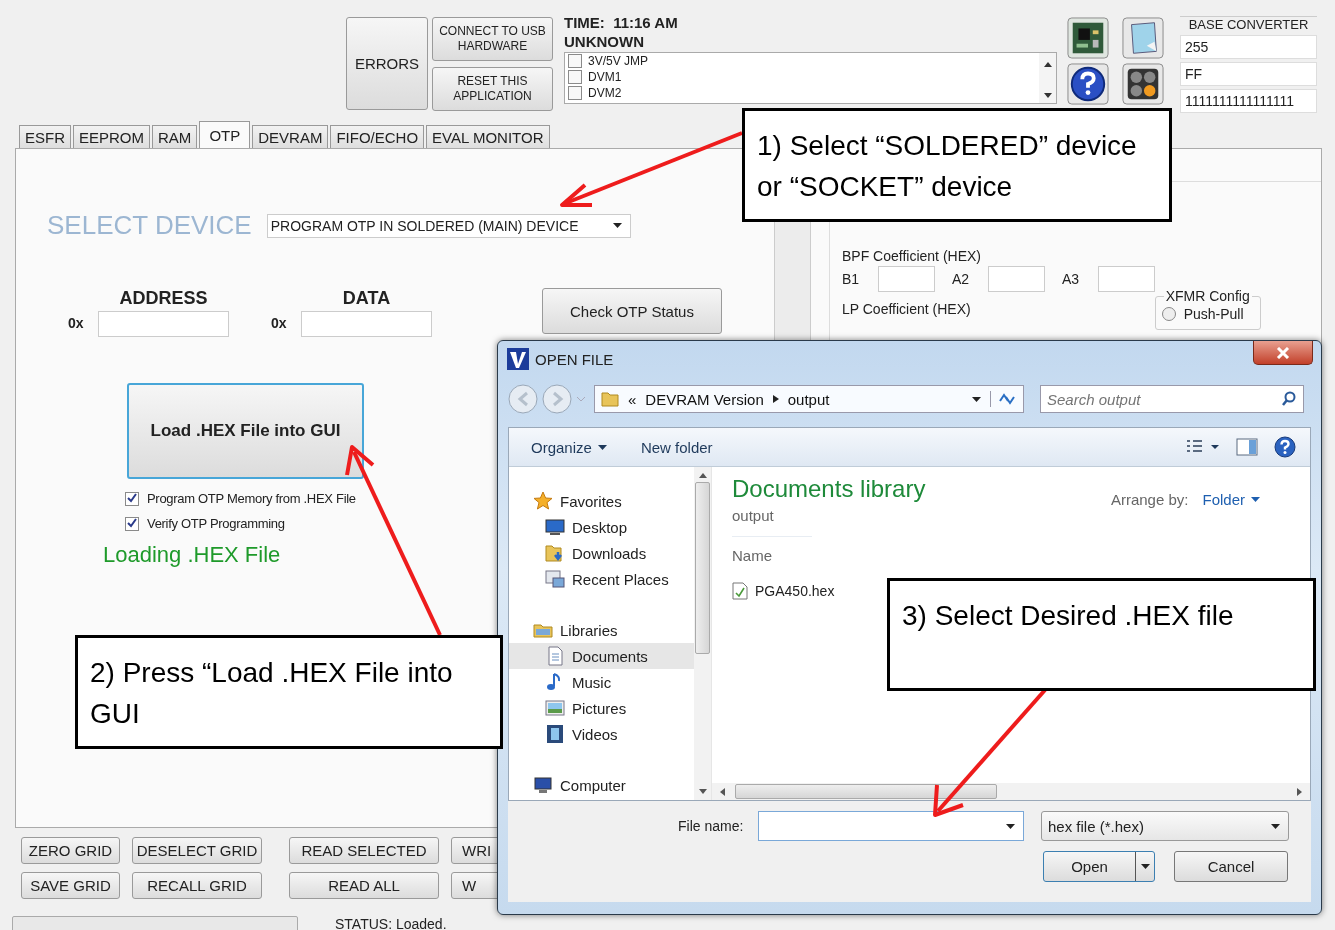 This screenshot has width=1335, height=930. What do you see at coordinates (492, 89) in the screenshot?
I see `reset-button: RESET THIS APPLICATION` at bounding box center [492, 89].